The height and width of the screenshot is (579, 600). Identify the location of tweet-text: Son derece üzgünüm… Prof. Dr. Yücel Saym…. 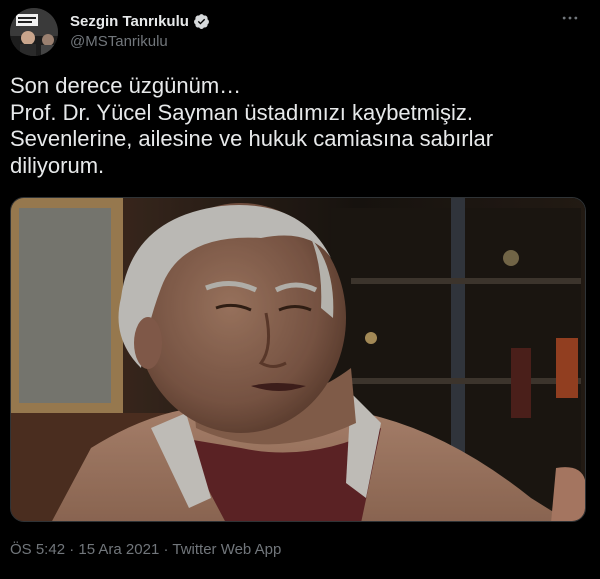
(252, 125).